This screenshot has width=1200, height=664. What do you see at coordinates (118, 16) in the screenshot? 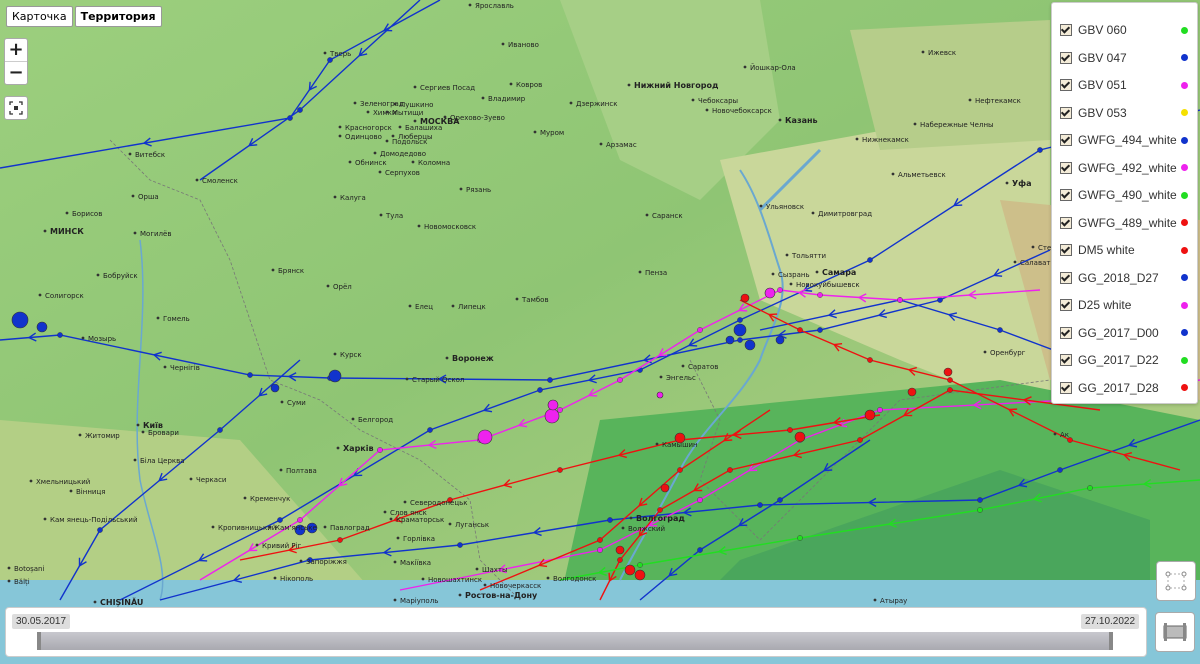
I see `territory-mode-button: Территория` at bounding box center [118, 16].